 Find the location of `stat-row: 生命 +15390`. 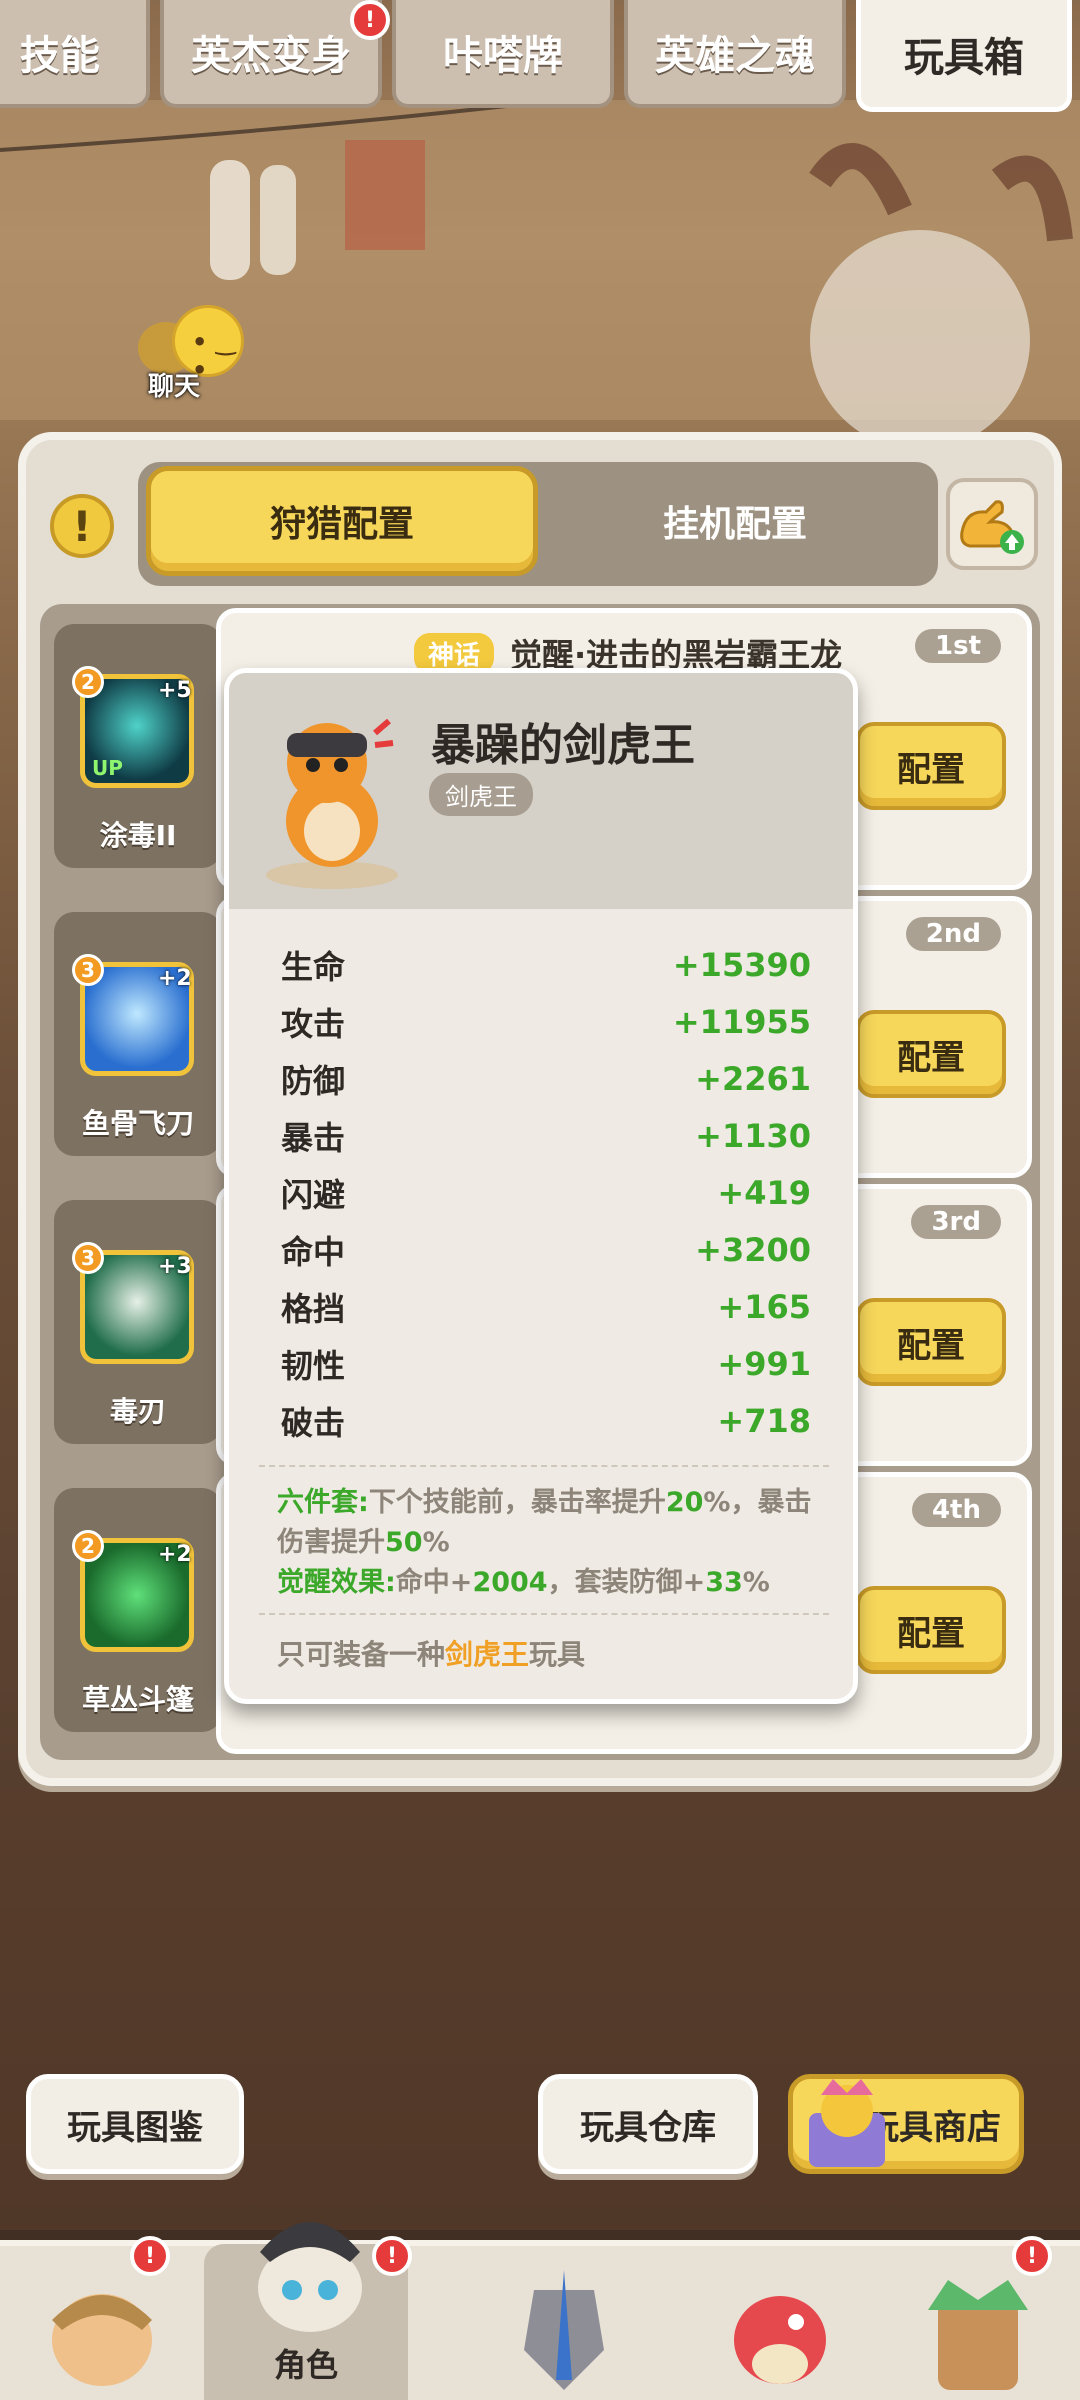

stat-row: 生命 +15390 is located at coordinates (546, 965).